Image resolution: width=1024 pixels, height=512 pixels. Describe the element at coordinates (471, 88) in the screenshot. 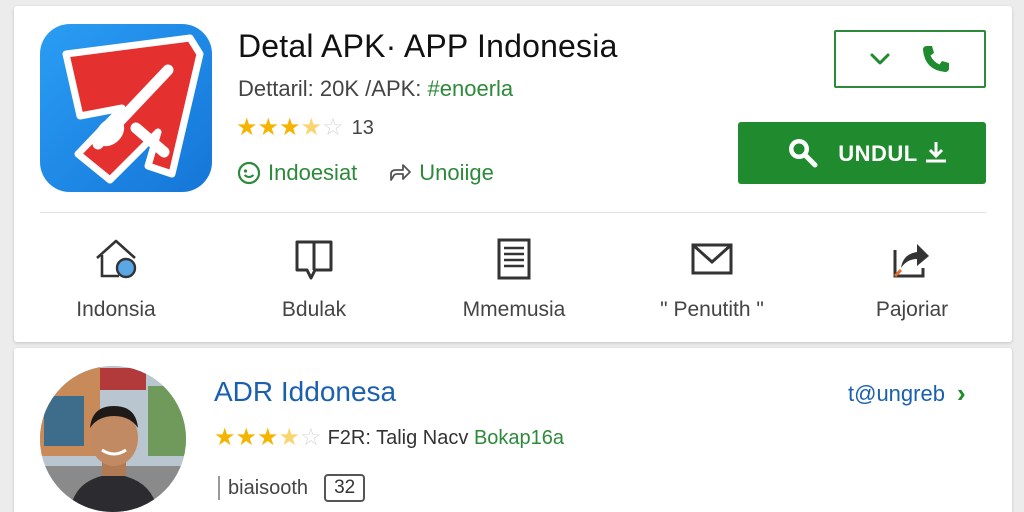

I see `app-tag-link: #enoerla` at that location.